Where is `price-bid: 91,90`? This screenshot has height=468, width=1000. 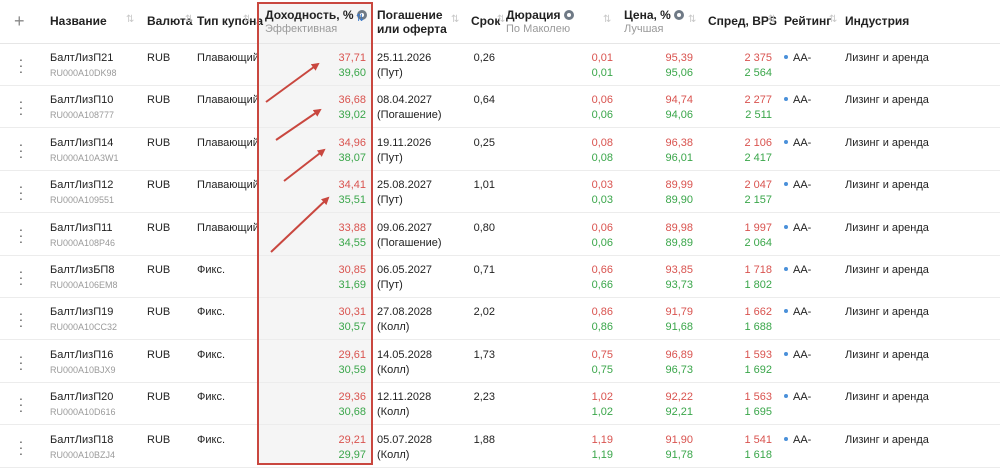 price-bid: 91,90 is located at coordinates (679, 439).